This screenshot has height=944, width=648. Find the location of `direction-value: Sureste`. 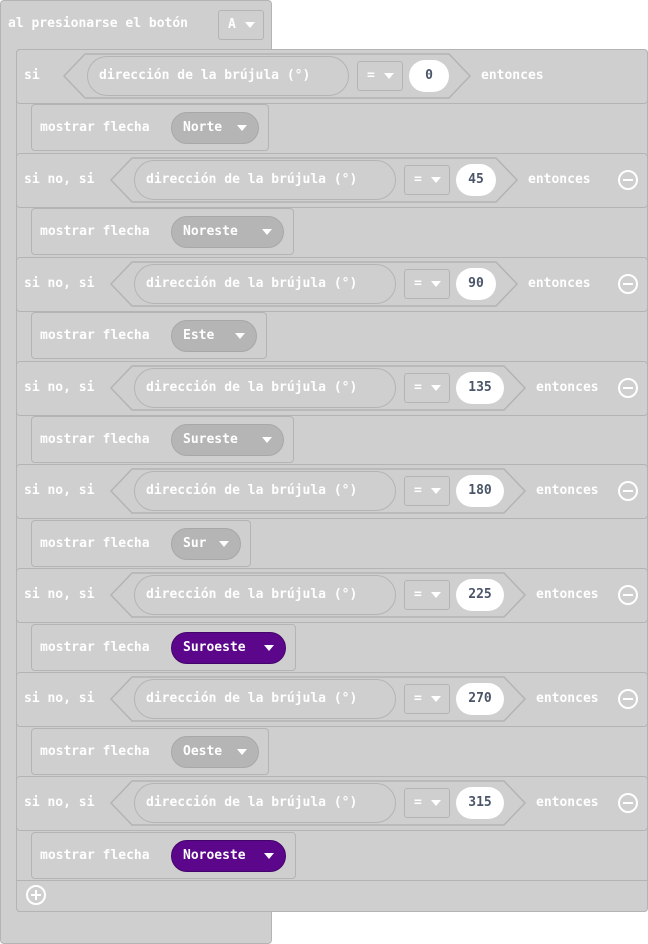

direction-value: Sureste is located at coordinates (210, 439).